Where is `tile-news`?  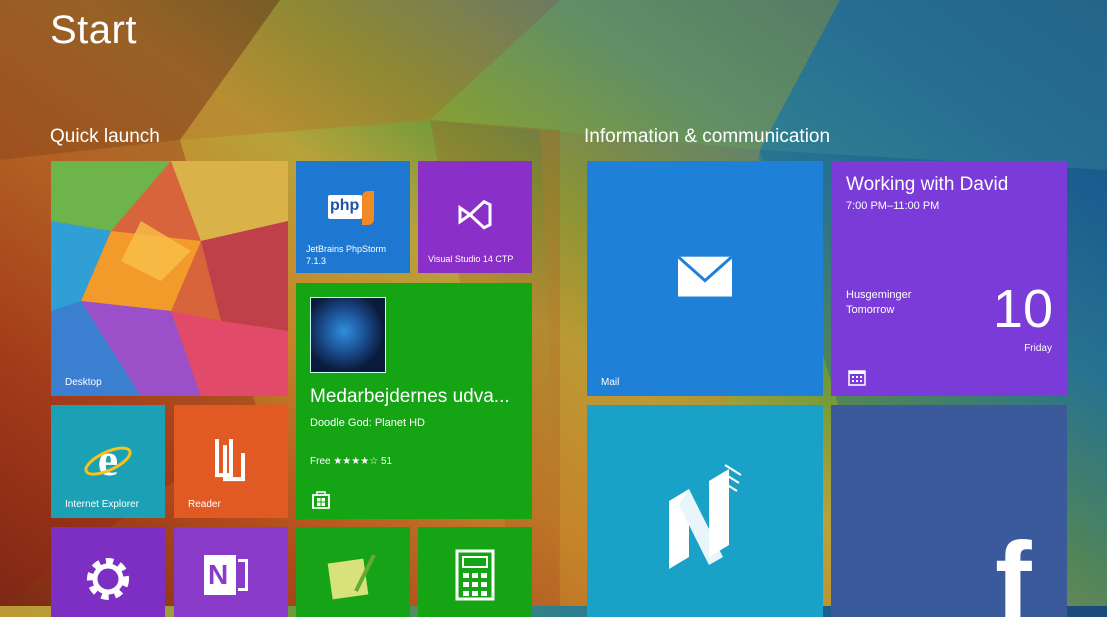 tile-news is located at coordinates (705, 511).